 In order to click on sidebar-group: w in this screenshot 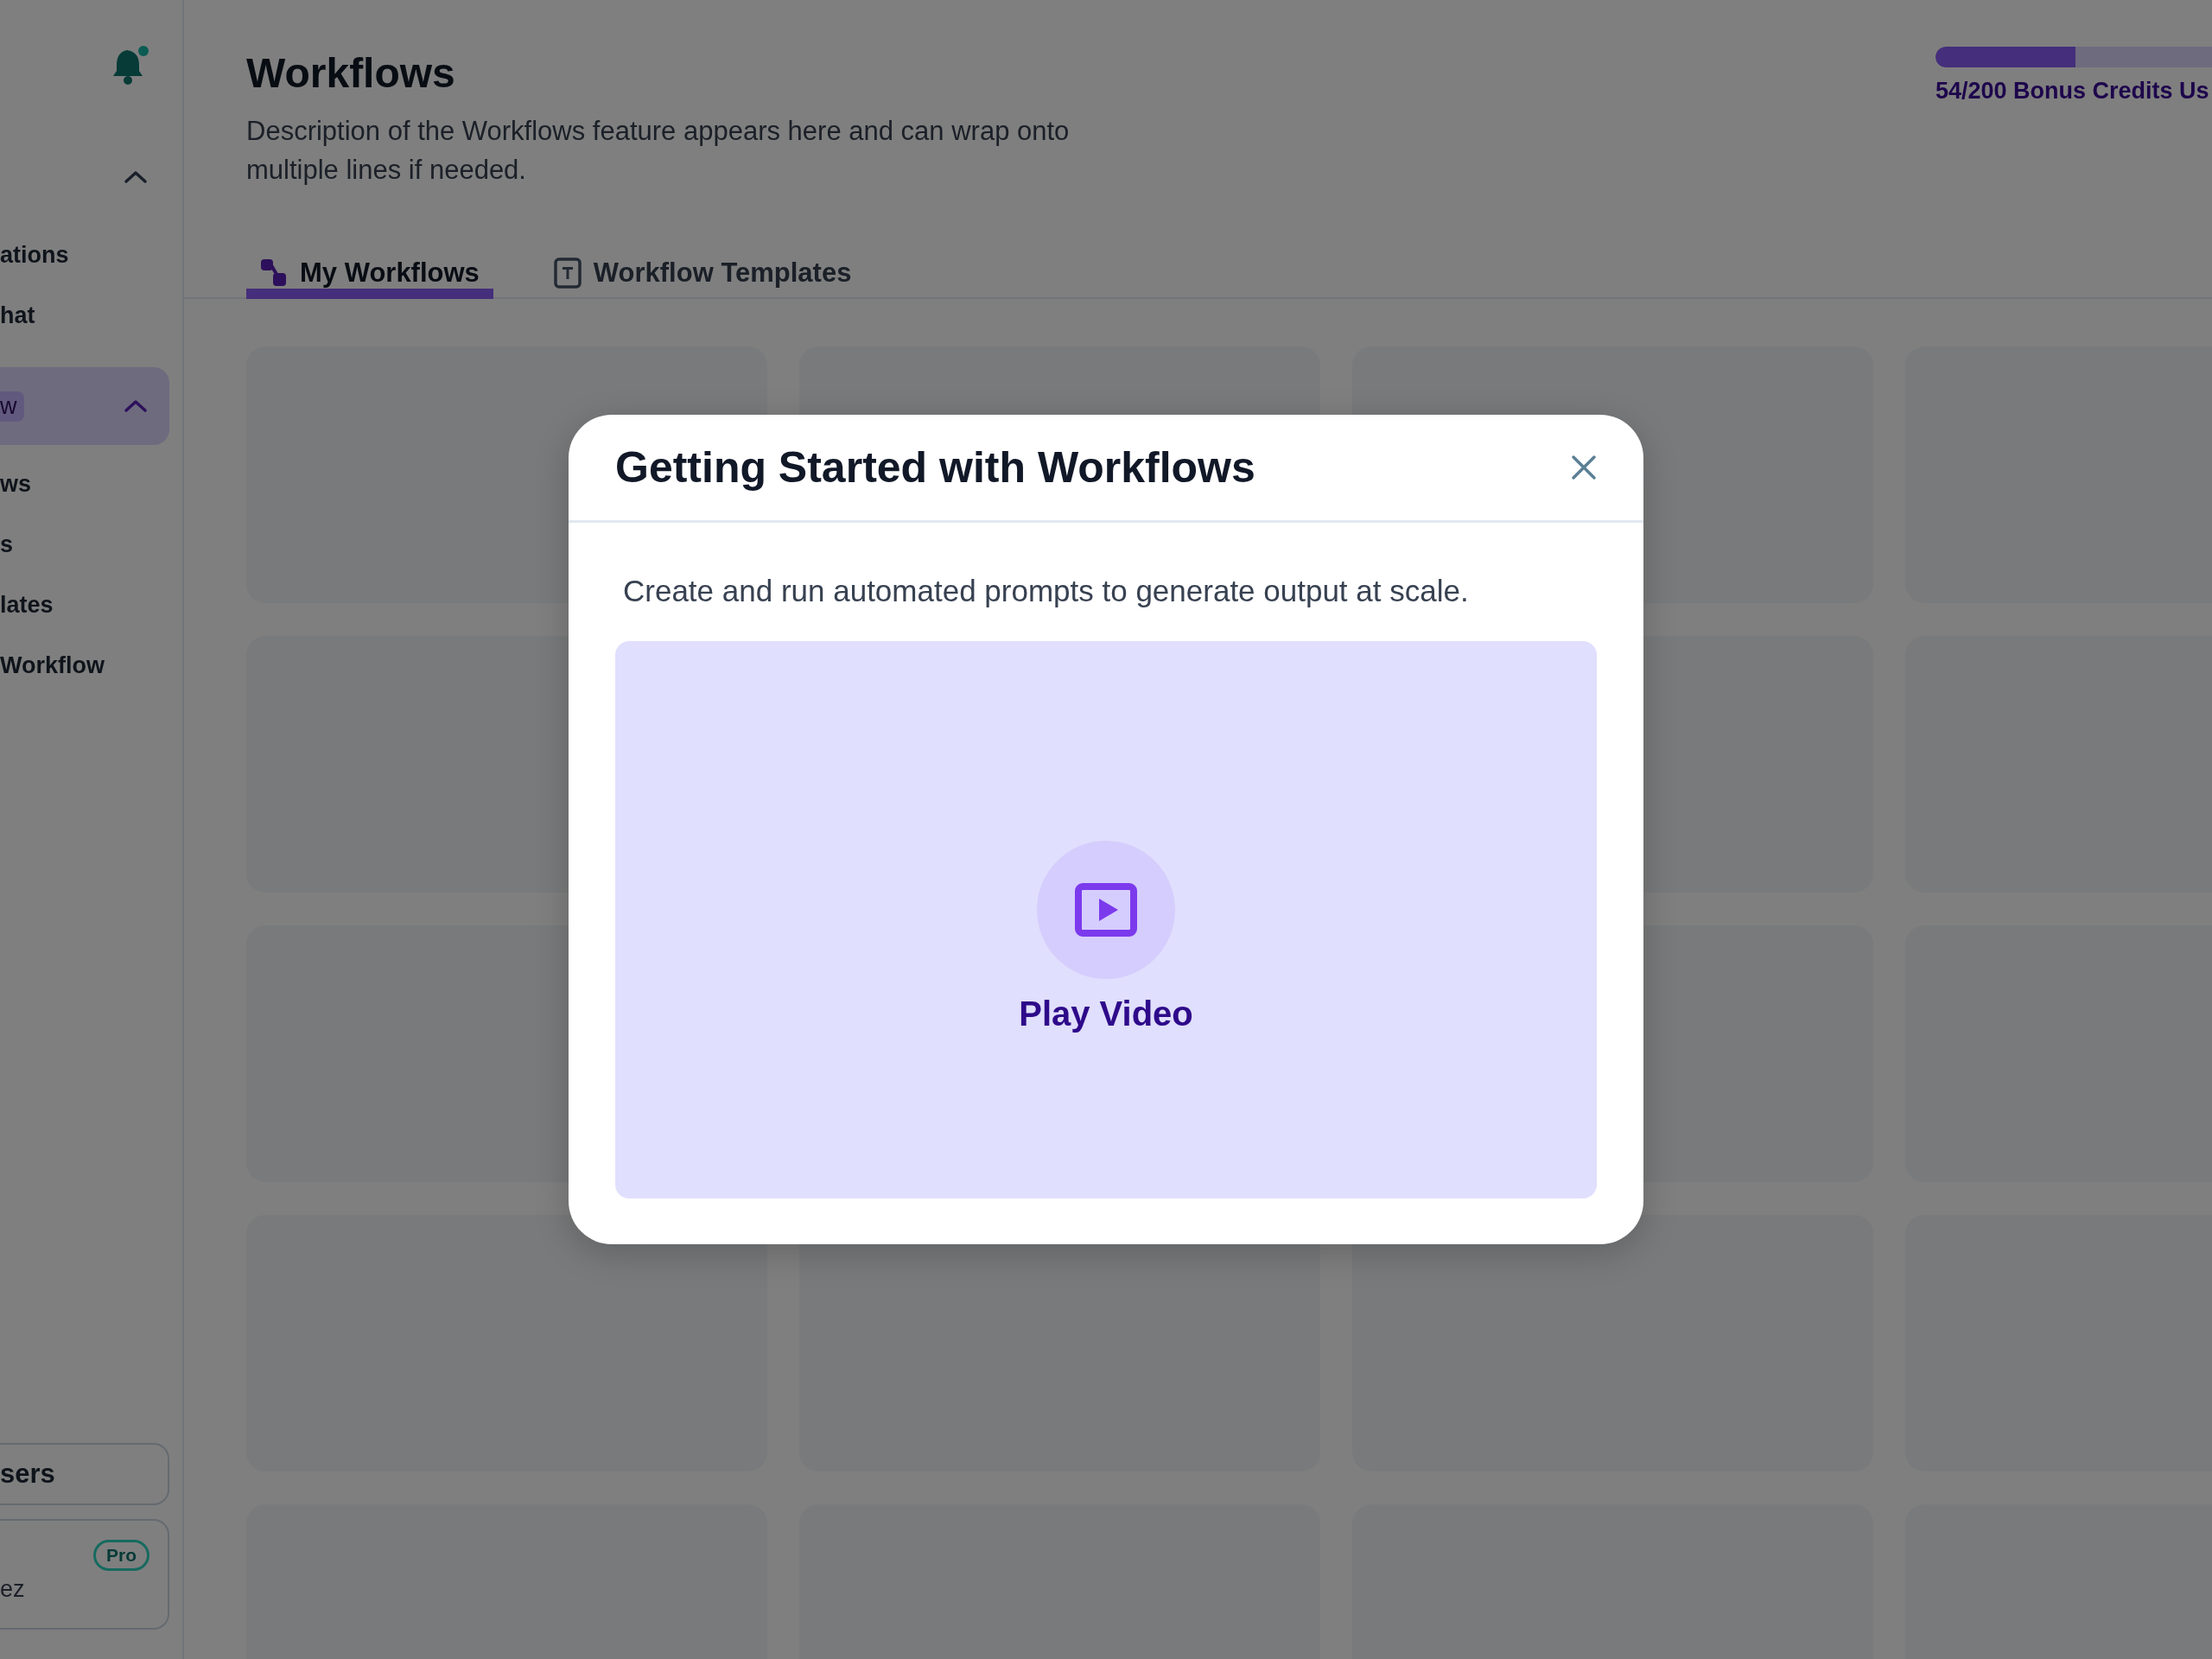, I will do `click(84, 406)`.